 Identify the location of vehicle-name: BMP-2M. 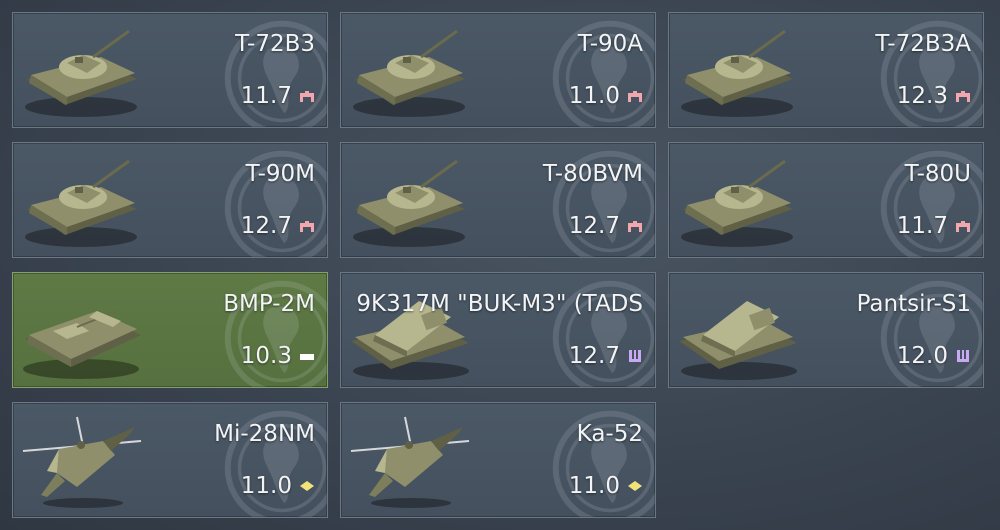
(269, 304).